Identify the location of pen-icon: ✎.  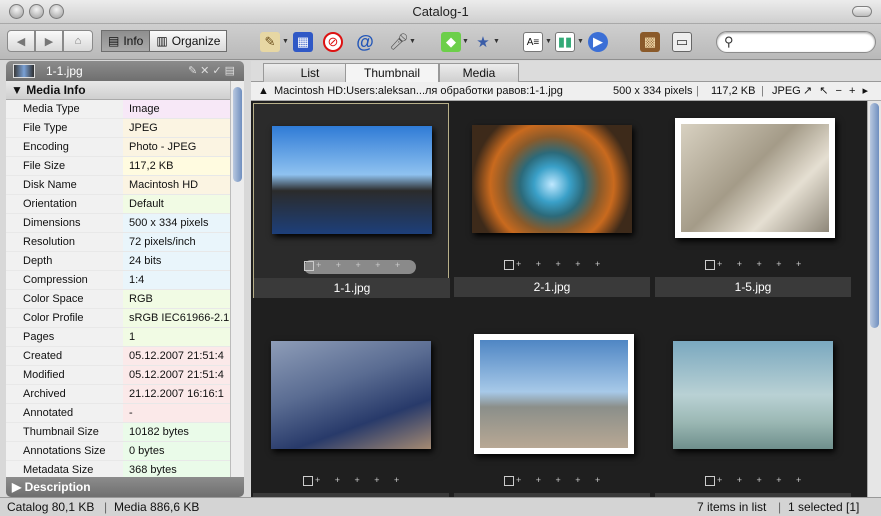
(270, 42).